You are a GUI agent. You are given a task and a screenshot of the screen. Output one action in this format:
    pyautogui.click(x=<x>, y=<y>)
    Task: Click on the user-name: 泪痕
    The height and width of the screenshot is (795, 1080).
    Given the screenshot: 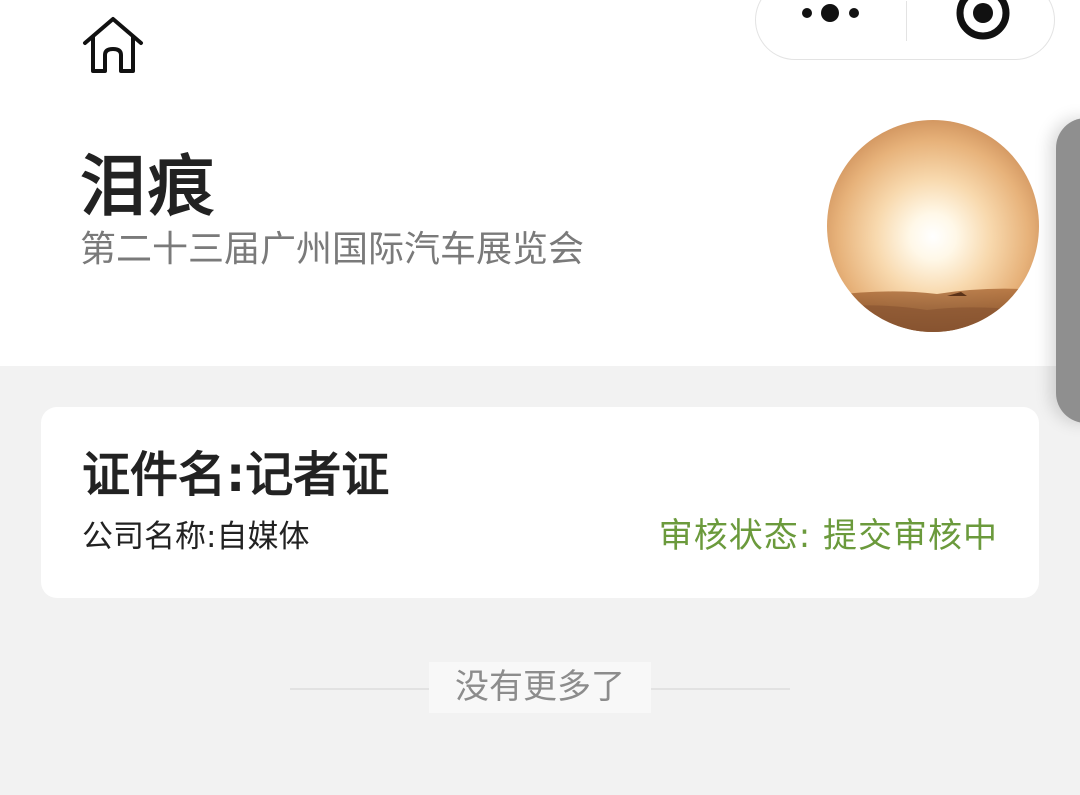 What is the action you would take?
    pyautogui.click(x=148, y=186)
    